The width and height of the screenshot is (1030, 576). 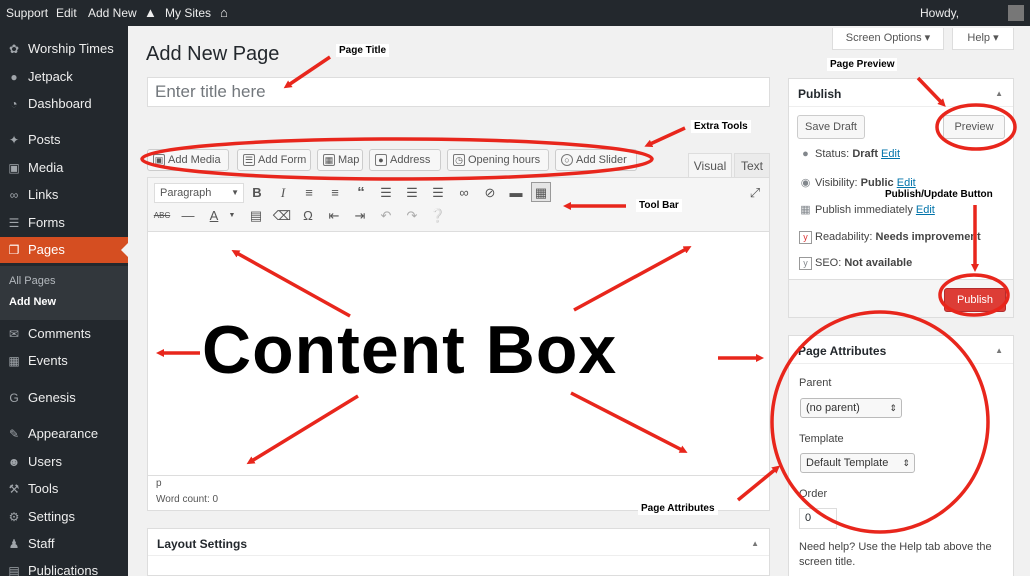 What do you see at coordinates (361, 193) in the screenshot?
I see `blockquote-icon: “` at bounding box center [361, 193].